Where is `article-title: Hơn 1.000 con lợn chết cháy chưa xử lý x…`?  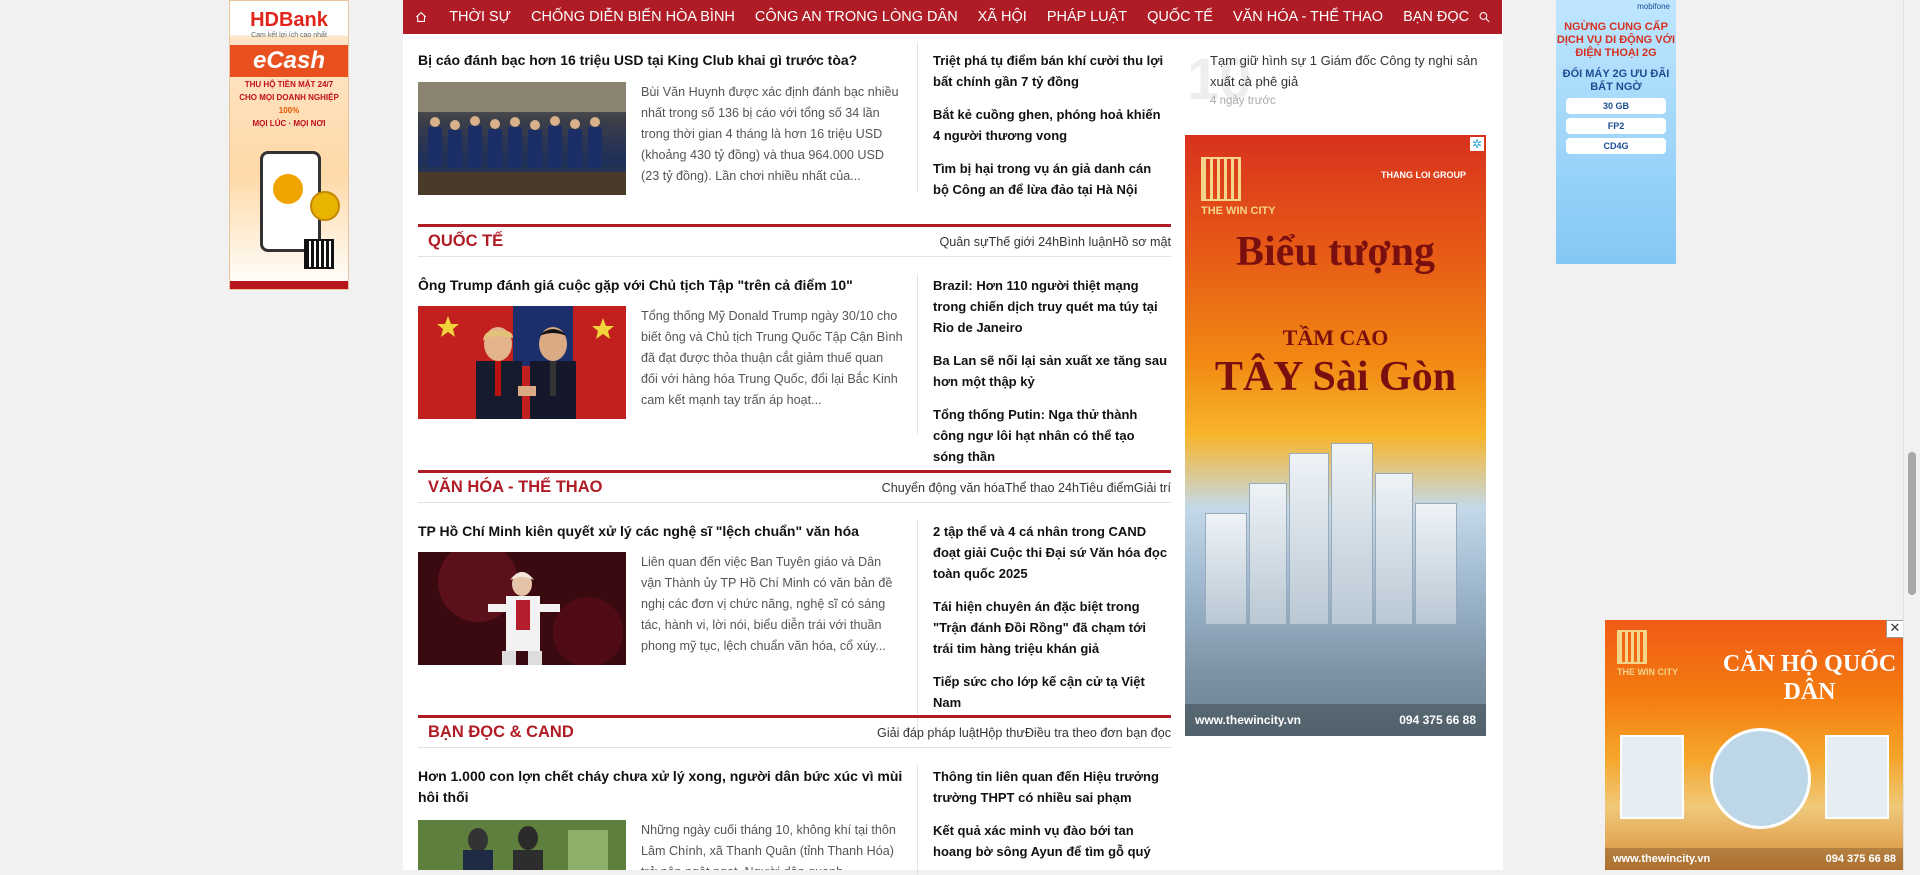 article-title: Hơn 1.000 con lợn chết cháy chưa xử lý x… is located at coordinates (663, 787).